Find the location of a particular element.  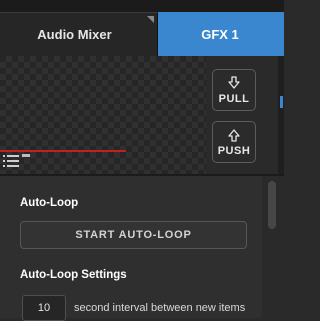

tab-audio-mixer: Audio Mixer is located at coordinates (79, 34).